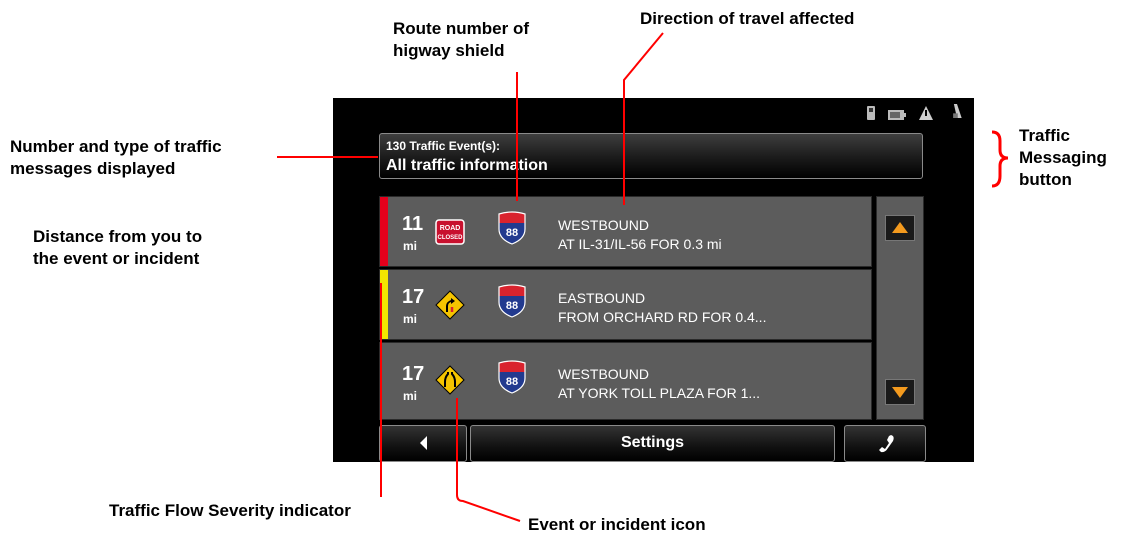 The width and height of the screenshot is (1130, 536). Describe the element at coordinates (1000, 159) in the screenshot. I see `traffic-button-brace` at that location.